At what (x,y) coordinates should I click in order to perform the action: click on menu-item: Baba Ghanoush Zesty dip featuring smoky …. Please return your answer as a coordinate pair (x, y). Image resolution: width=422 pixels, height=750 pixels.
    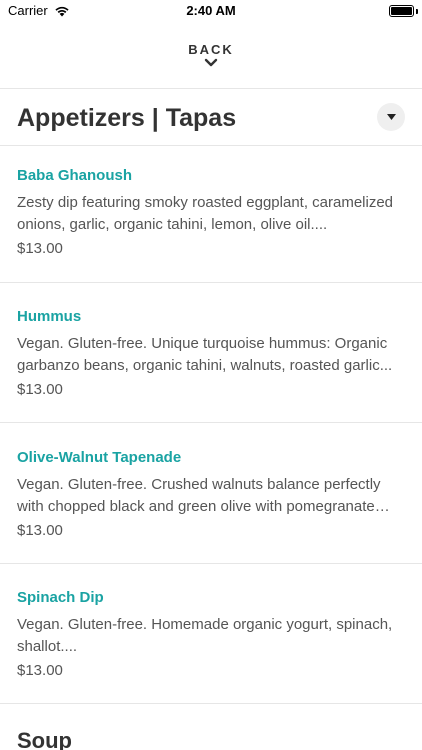
    Looking at the image, I should click on (213, 212).